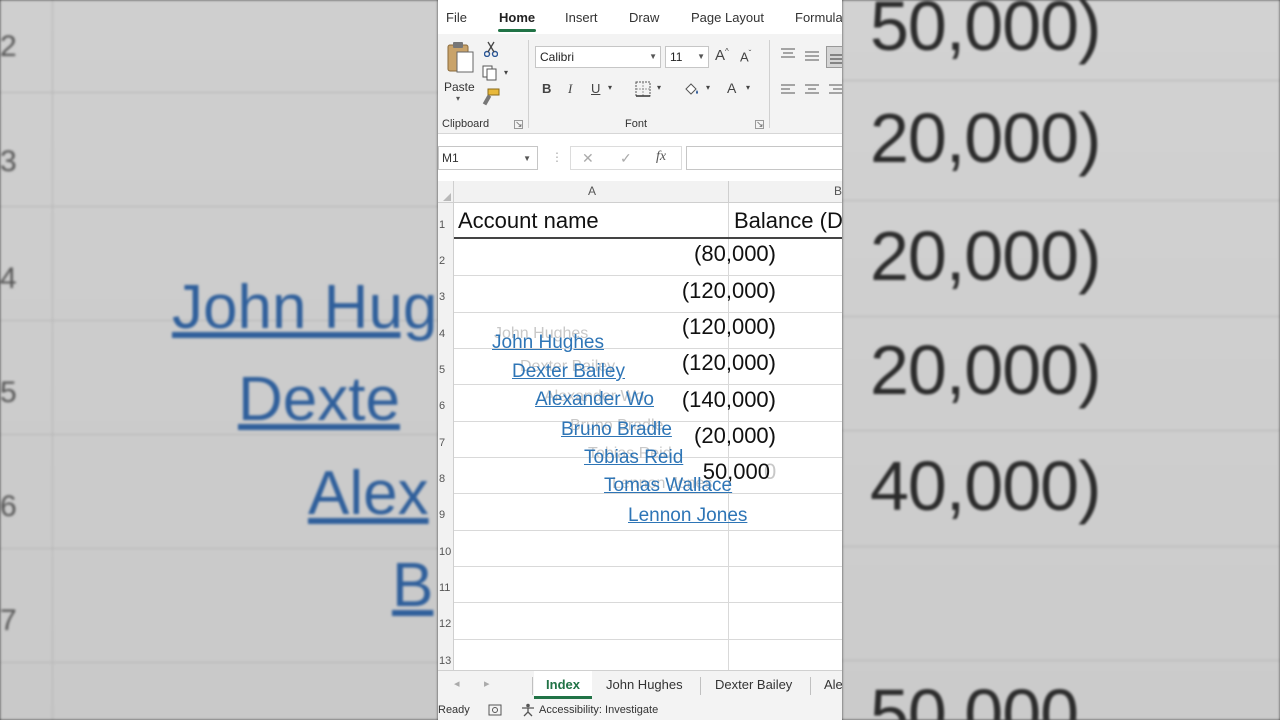  Describe the element at coordinates (459, 87) in the screenshot. I see `paste-label: Paste` at that location.